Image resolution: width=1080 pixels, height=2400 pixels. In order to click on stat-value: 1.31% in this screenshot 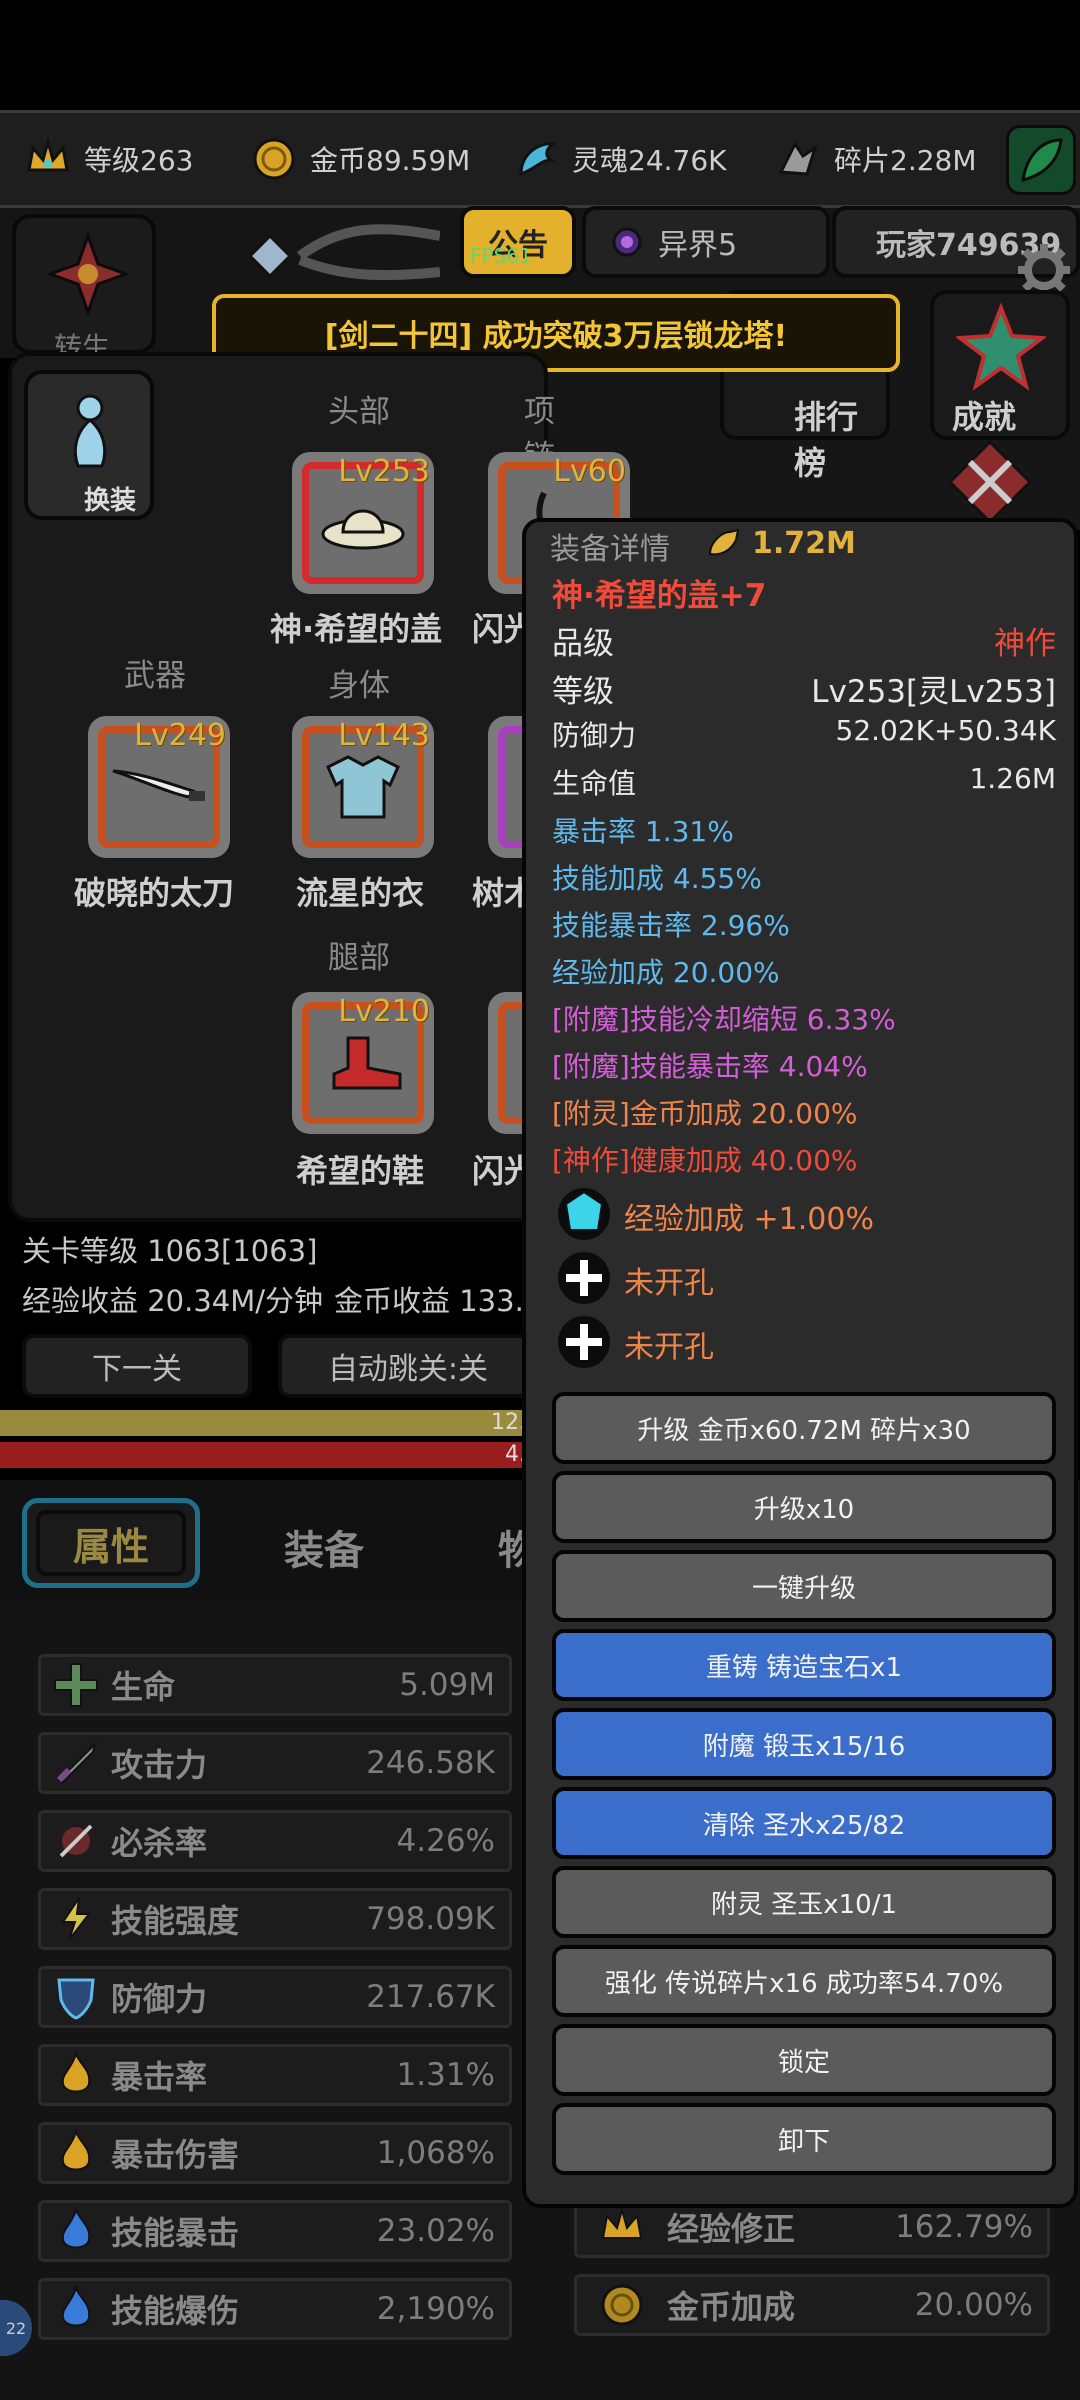, I will do `click(445, 2075)`.